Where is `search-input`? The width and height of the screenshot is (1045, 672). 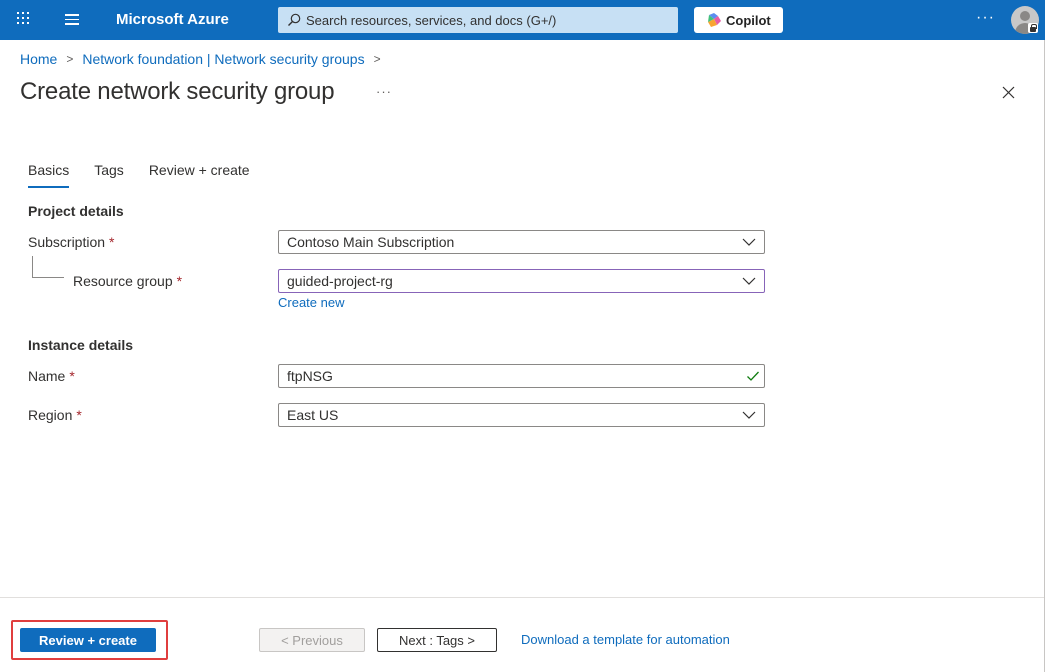 search-input is located at coordinates (488, 20).